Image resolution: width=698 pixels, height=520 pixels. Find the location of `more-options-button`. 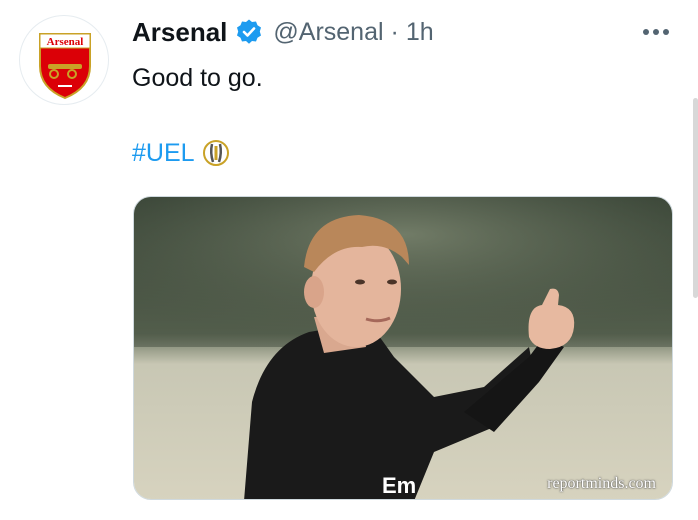

more-options-button is located at coordinates (656, 32).